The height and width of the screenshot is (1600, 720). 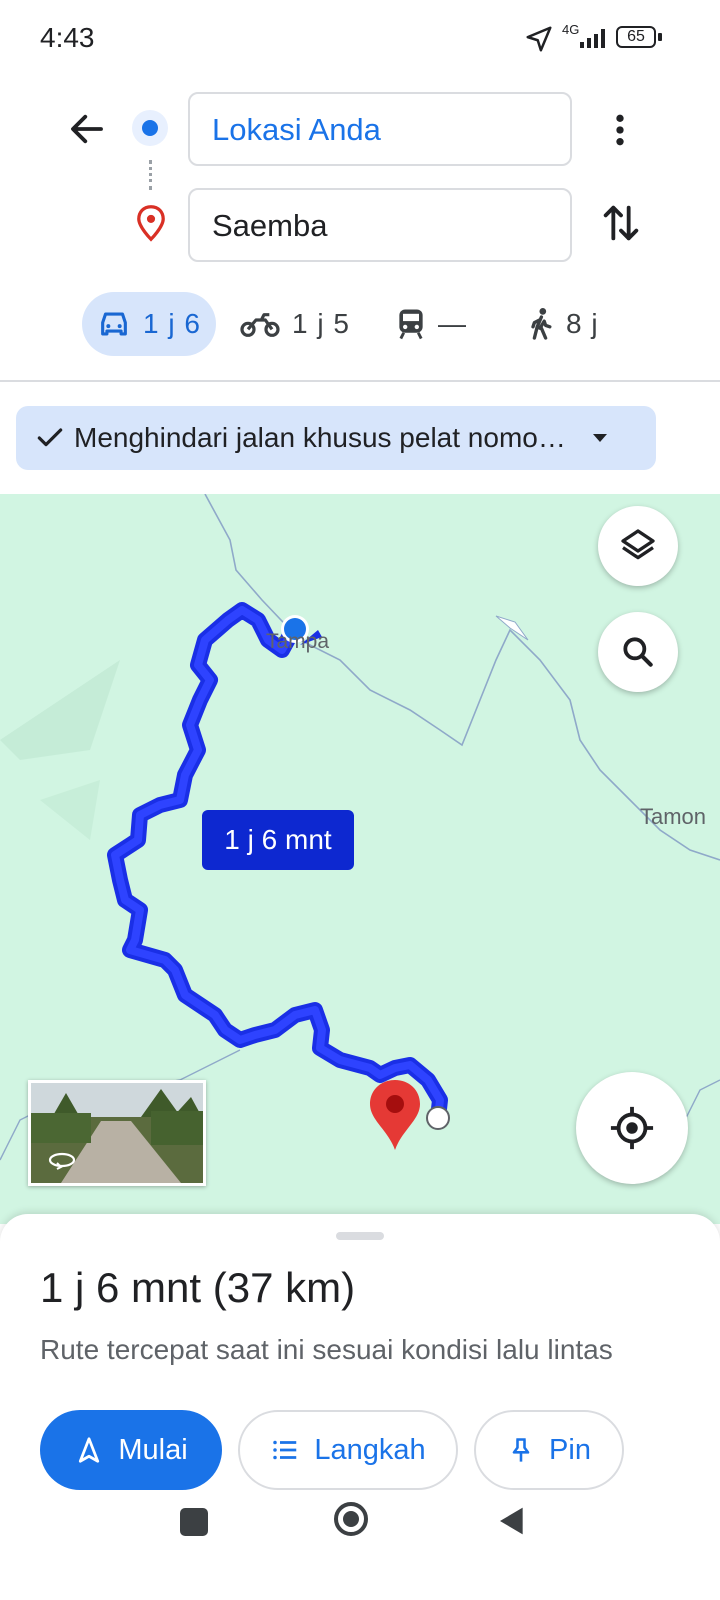 What do you see at coordinates (198, 1287) in the screenshot?
I see `route-summary: 1 j 6 mnt (37 km)` at bounding box center [198, 1287].